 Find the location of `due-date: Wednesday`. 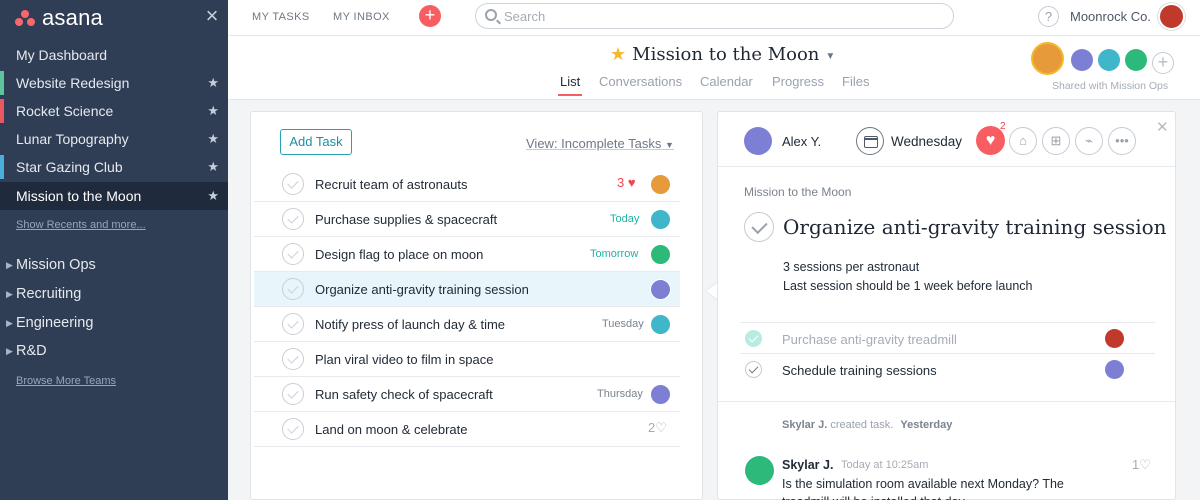

due-date: Wednesday is located at coordinates (926, 141).